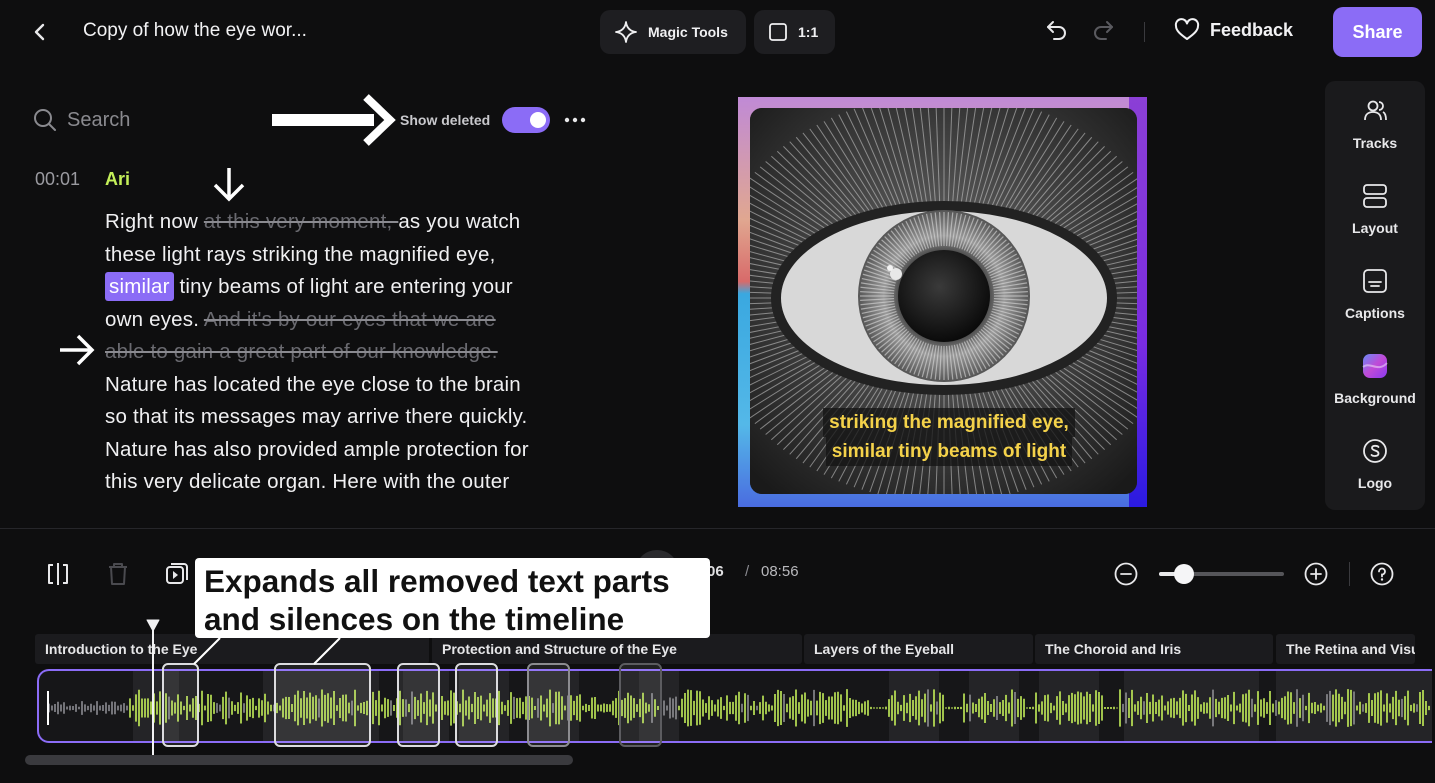 This screenshot has height=783, width=1435. Describe the element at coordinates (617, 649) in the screenshot. I see `chapter-item: Protection and Structure of the Eye` at that location.